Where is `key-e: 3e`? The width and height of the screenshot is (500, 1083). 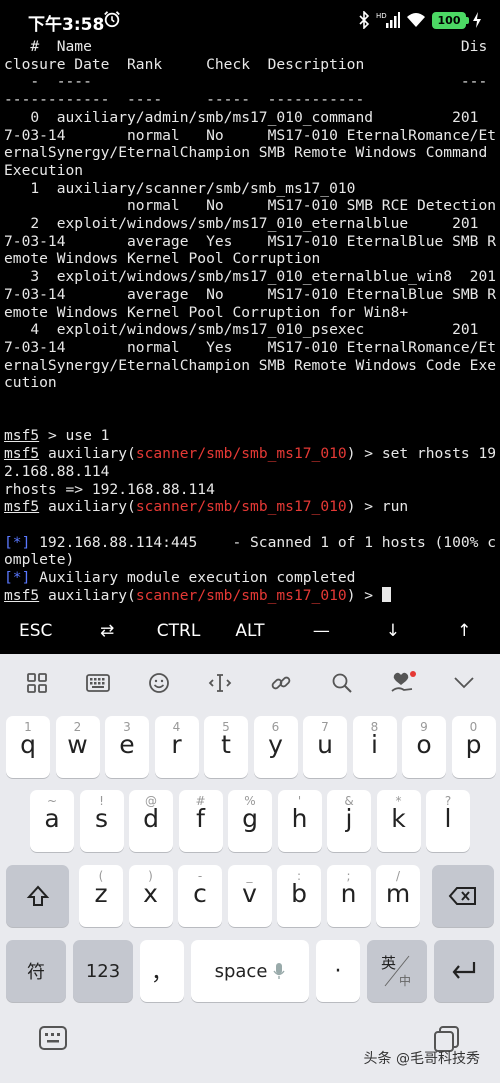
key-e: 3e is located at coordinates (127, 747).